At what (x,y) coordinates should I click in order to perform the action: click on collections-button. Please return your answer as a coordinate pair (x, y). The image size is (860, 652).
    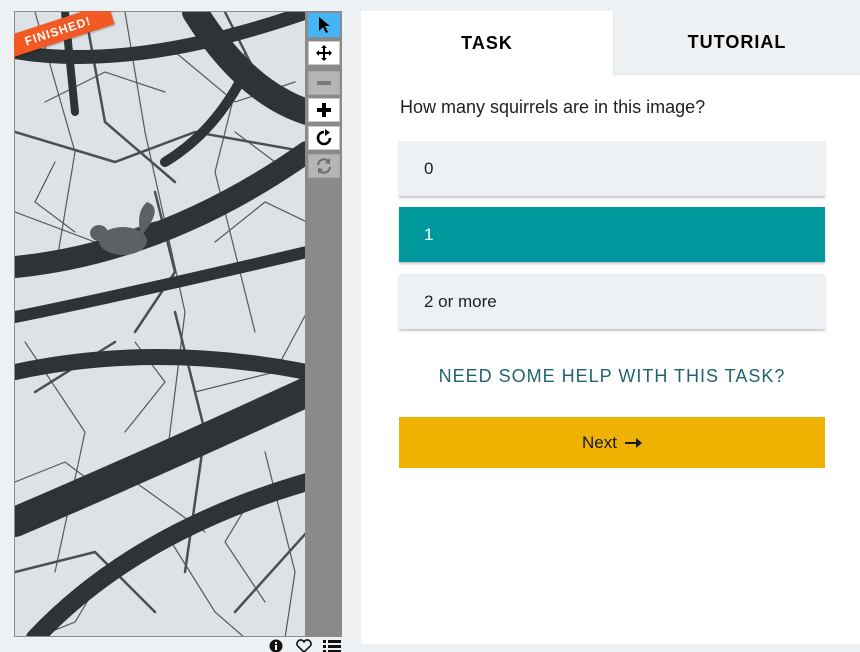
    Looking at the image, I should click on (332, 645).